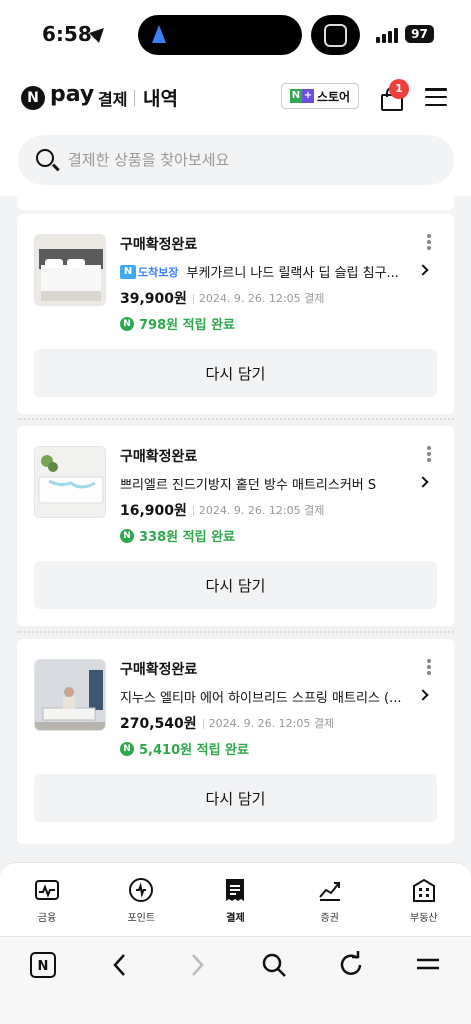 This screenshot has height=1024, width=471. I want to click on order-price: 270,540원, so click(158, 724).